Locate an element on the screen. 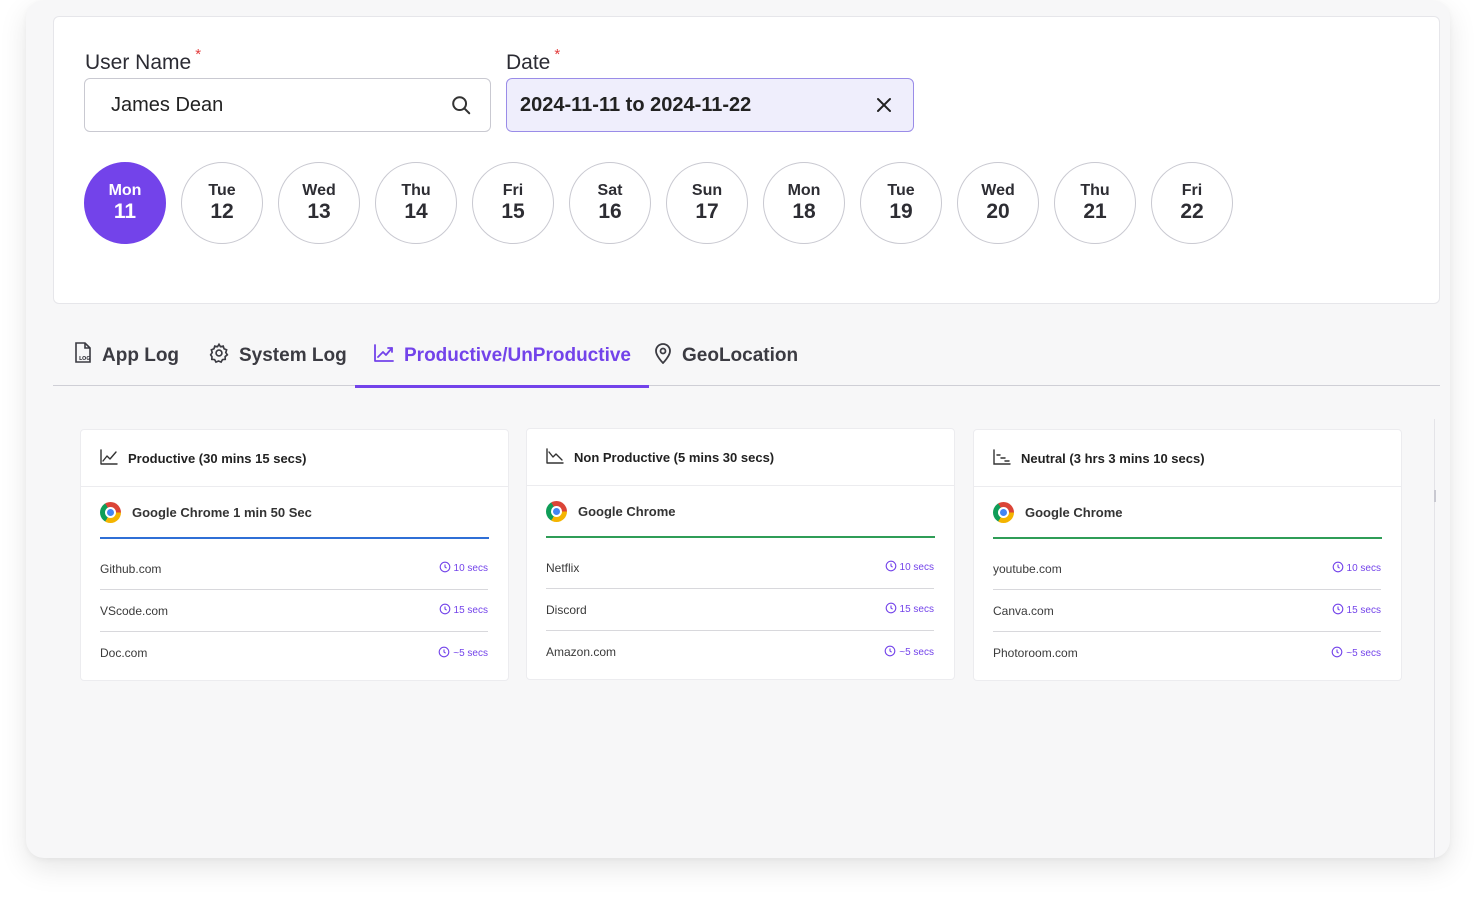  day-date: 13 is located at coordinates (319, 211).